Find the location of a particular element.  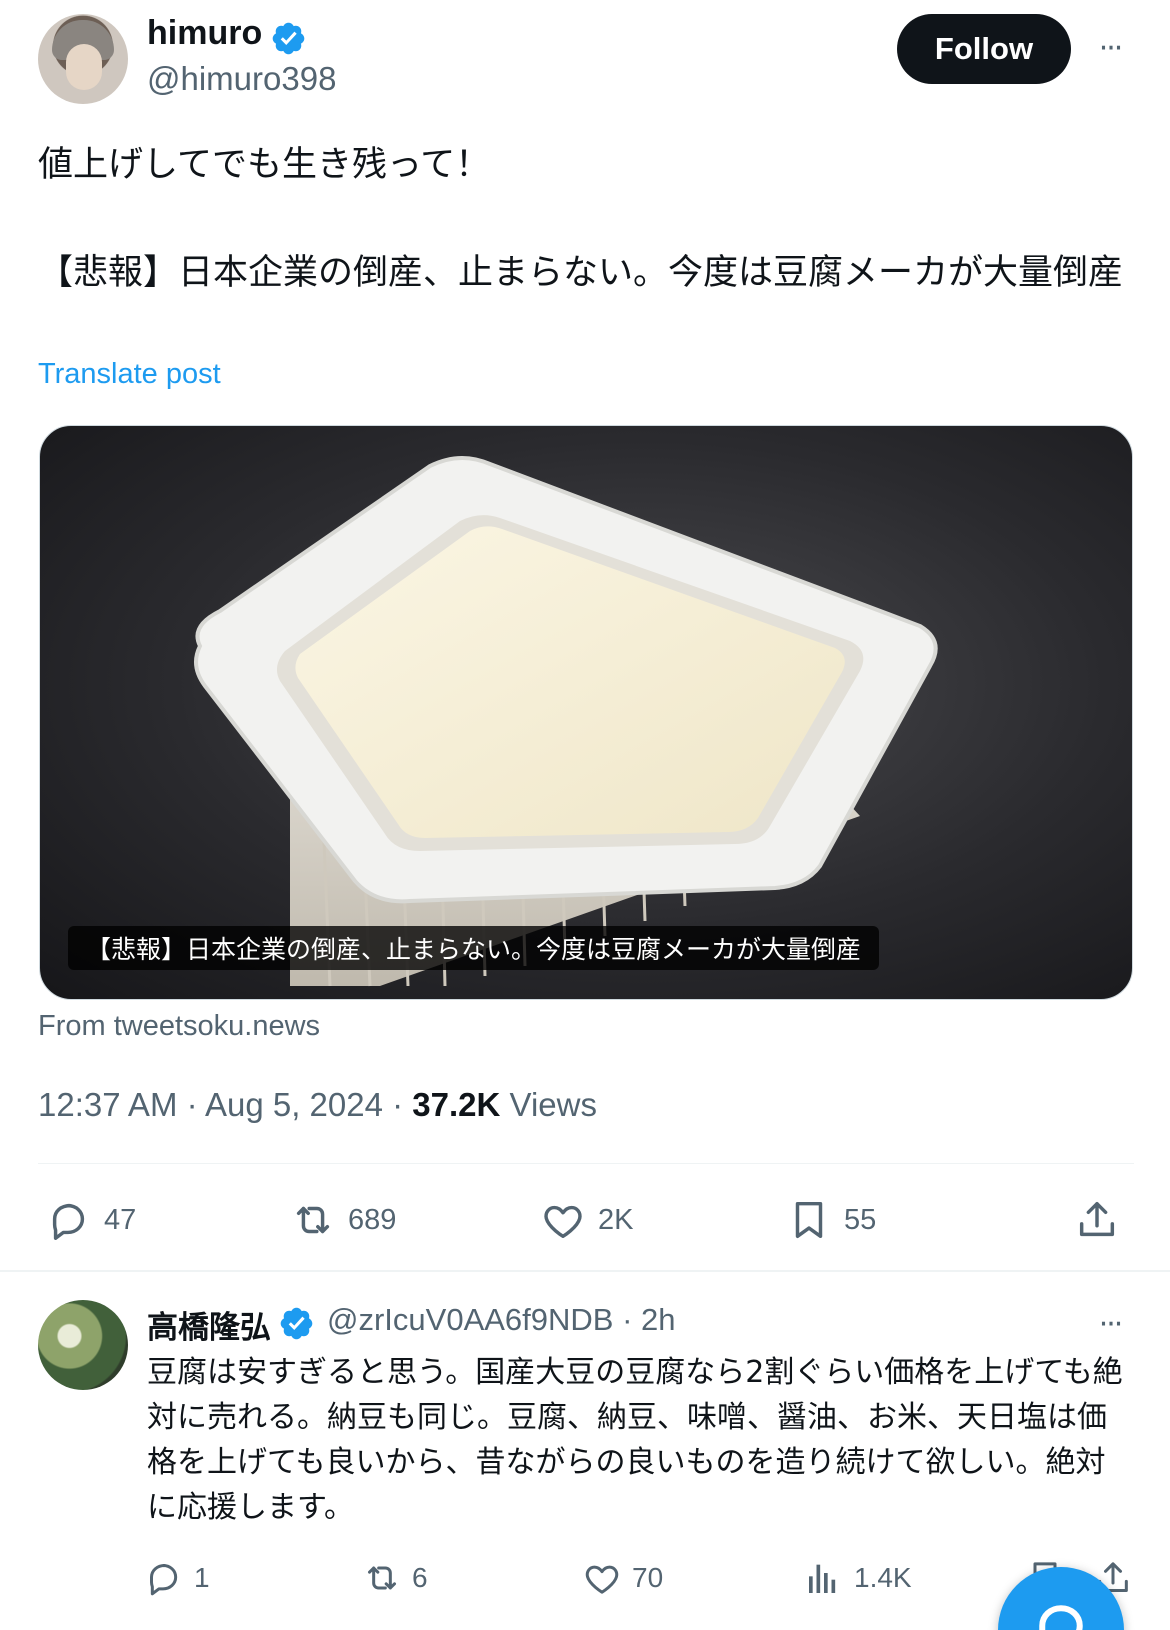

reply-button: 47 is located at coordinates (91, 1220).